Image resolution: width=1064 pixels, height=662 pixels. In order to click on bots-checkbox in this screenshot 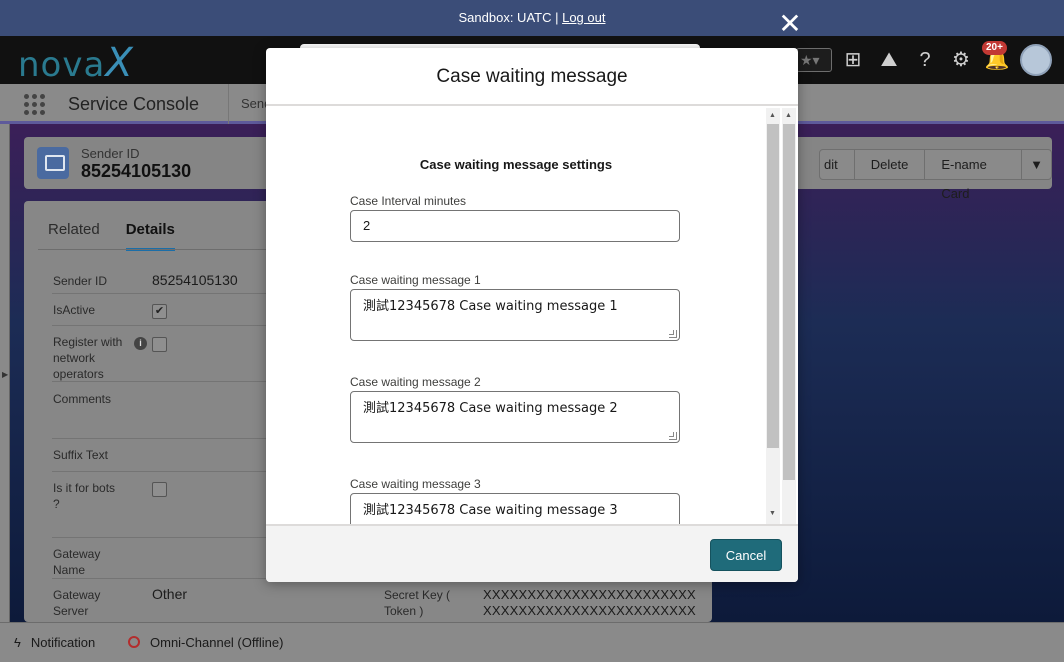, I will do `click(159, 489)`.